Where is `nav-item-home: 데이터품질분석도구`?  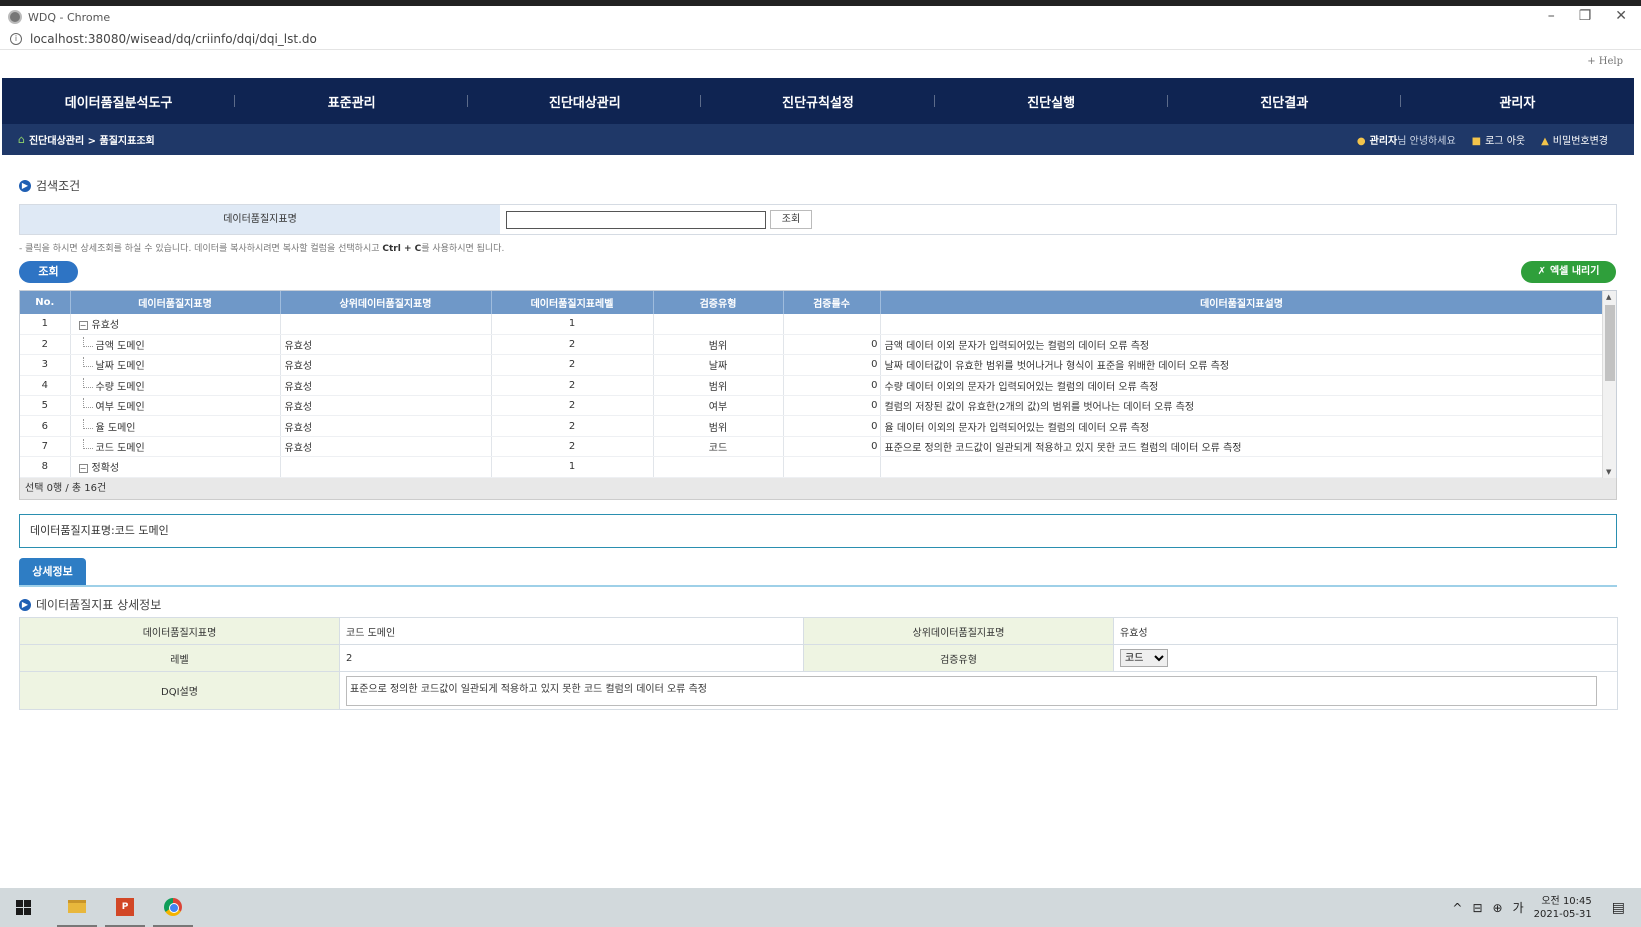
nav-item-home: 데이터품질분석도구 is located at coordinates (119, 101).